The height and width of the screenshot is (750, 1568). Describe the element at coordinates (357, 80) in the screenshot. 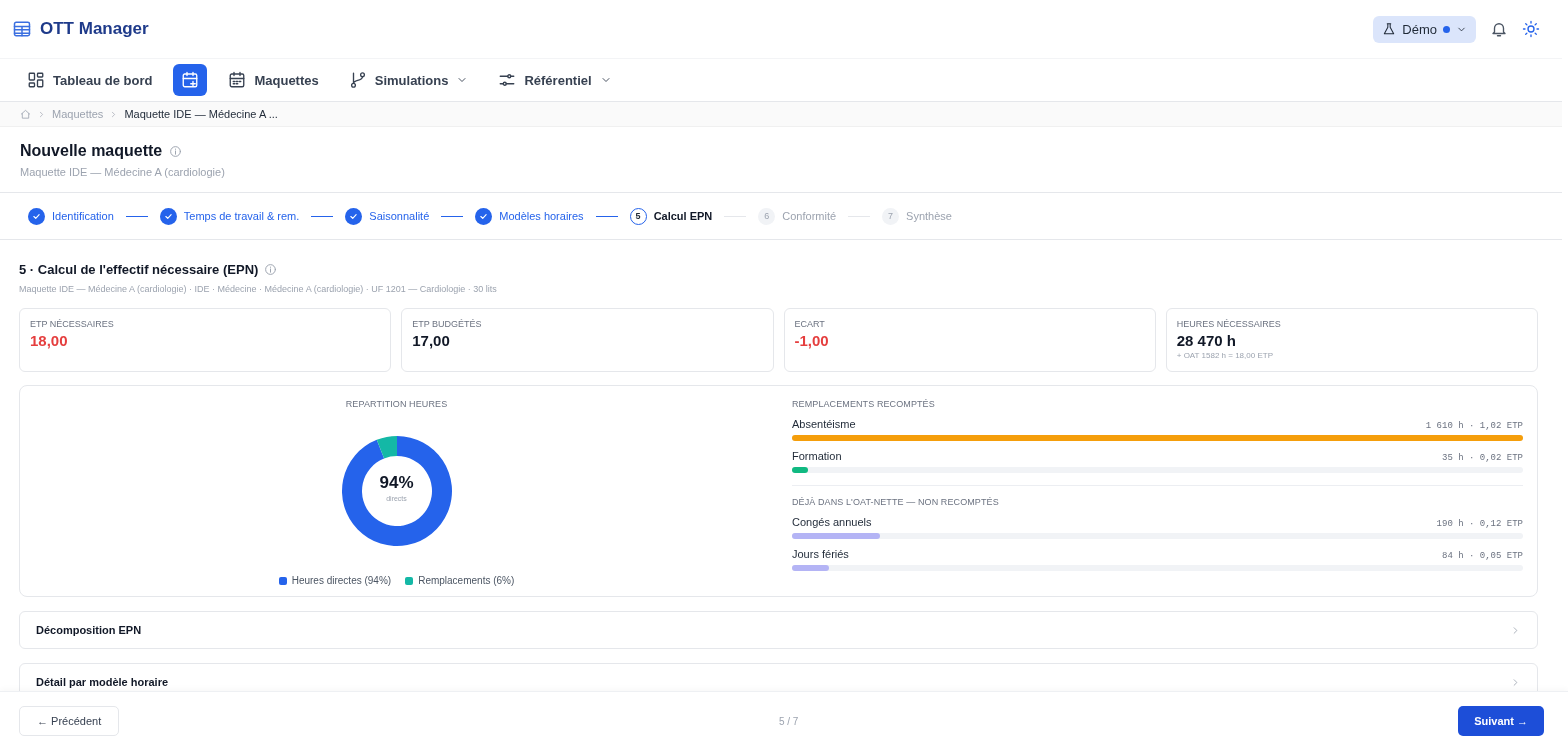

I see `branch-icon` at that location.